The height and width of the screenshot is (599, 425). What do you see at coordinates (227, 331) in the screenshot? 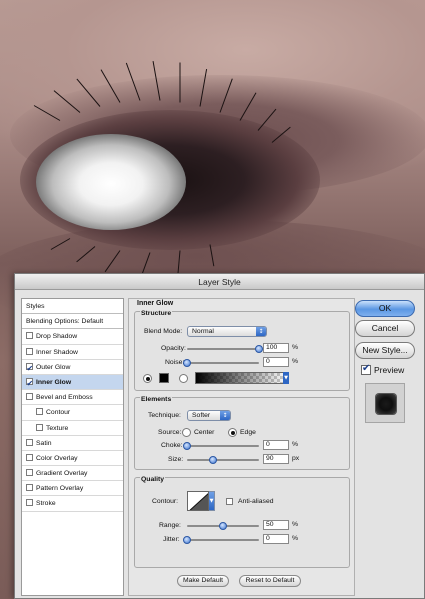
I see `blend-mode-select: Normal ↕` at bounding box center [227, 331].